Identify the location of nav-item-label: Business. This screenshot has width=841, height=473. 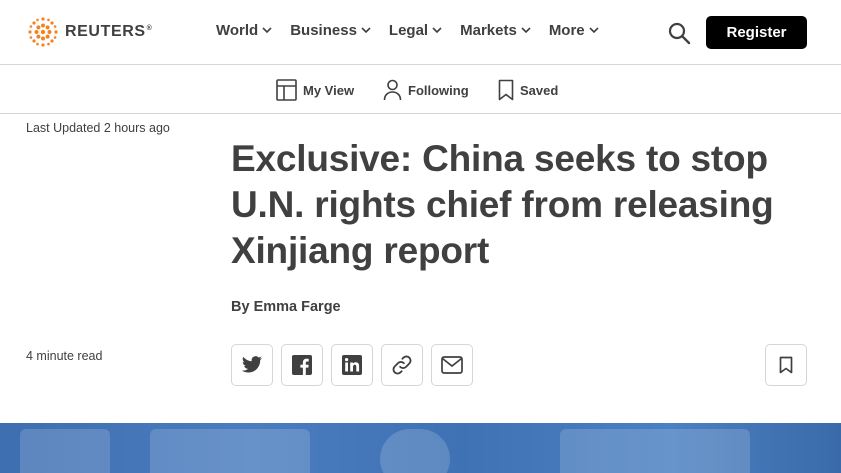
(323, 30).